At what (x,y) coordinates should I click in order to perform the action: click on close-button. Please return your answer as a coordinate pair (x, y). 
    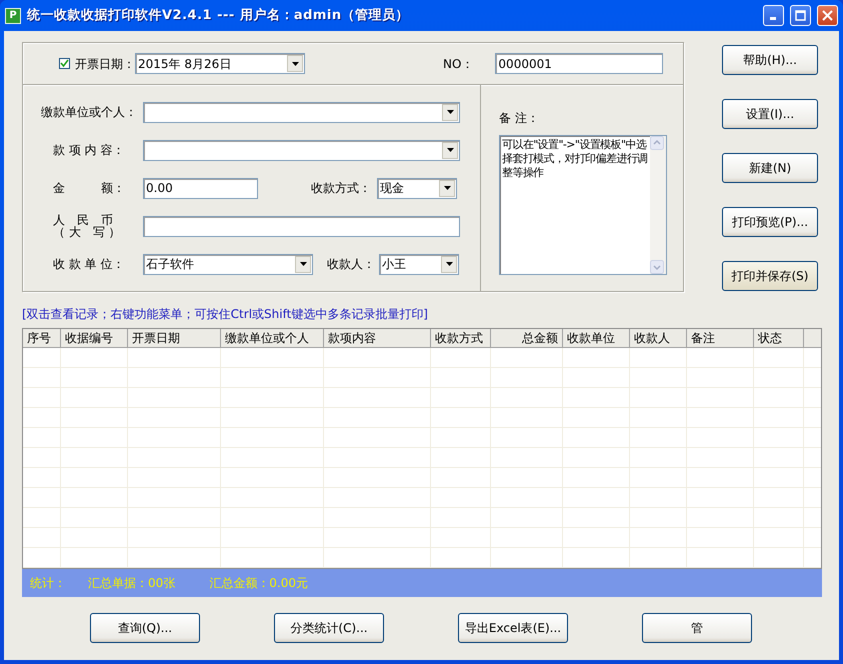
    Looking at the image, I should click on (827, 15).